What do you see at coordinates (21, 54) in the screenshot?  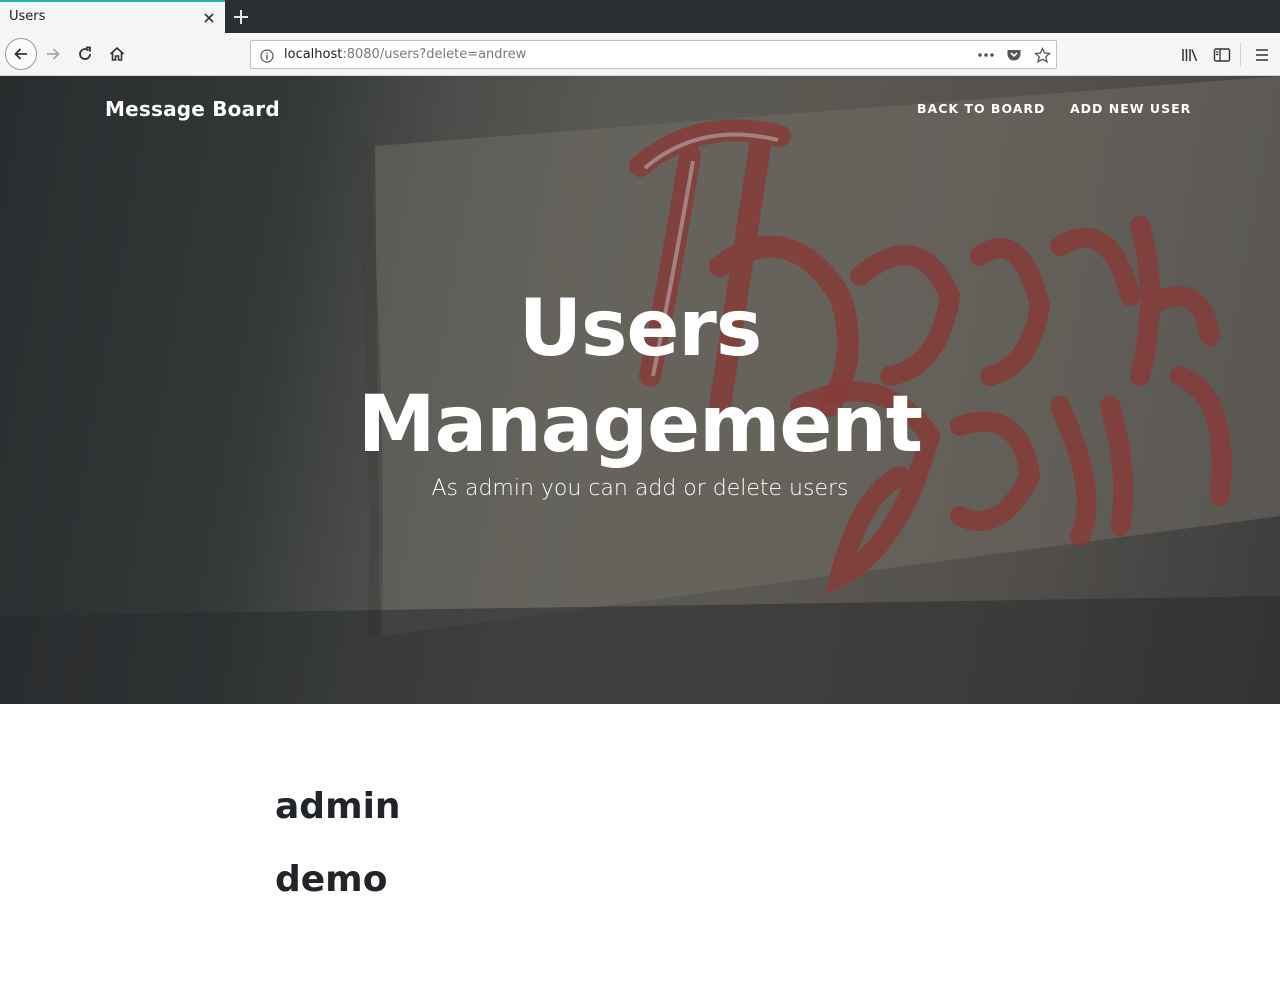 I see `arrow-left-icon` at bounding box center [21, 54].